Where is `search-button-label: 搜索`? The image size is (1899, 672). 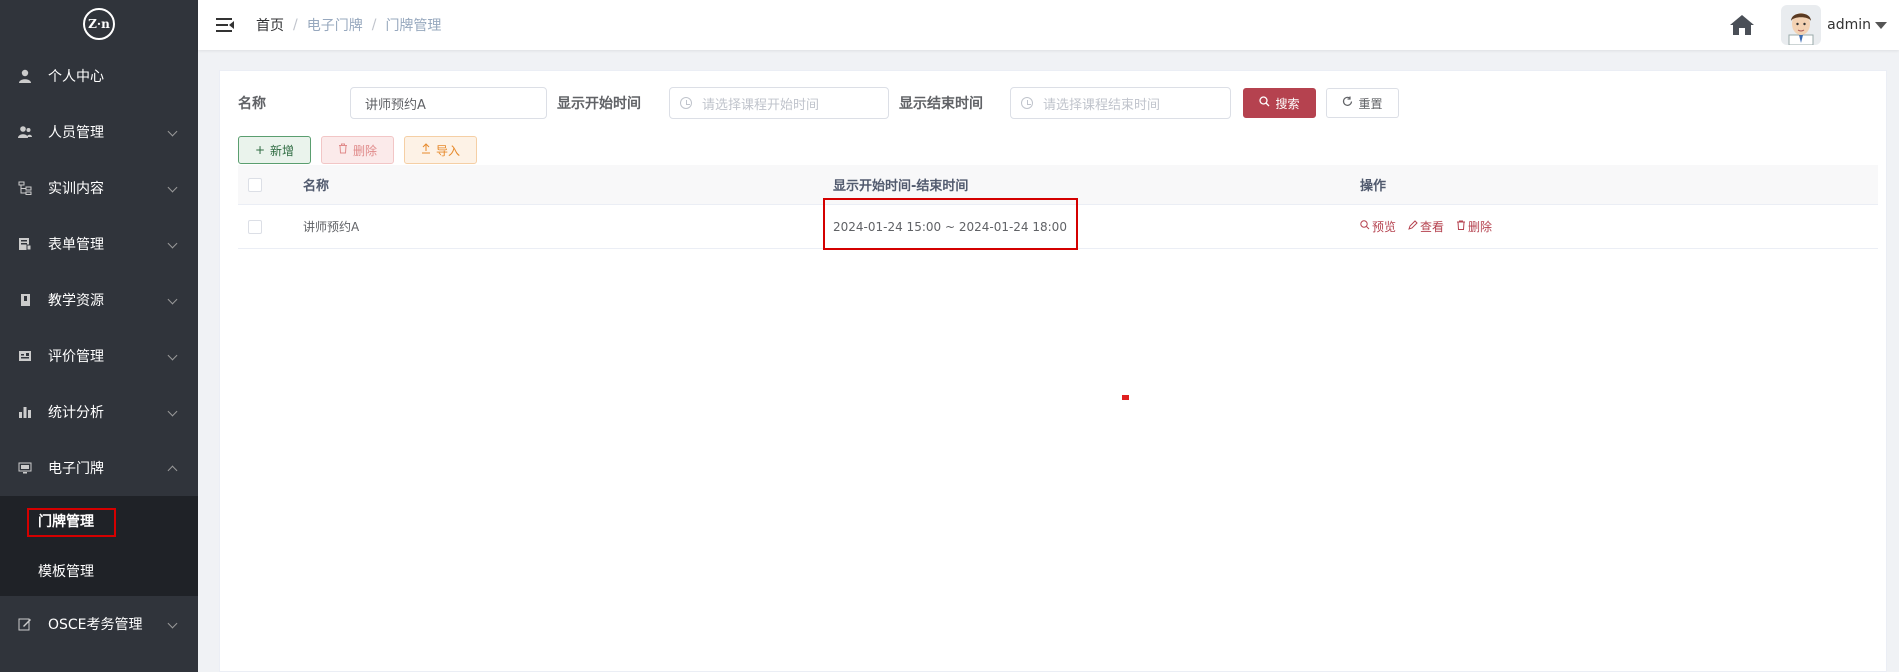 search-button-label: 搜索 is located at coordinates (1287, 103).